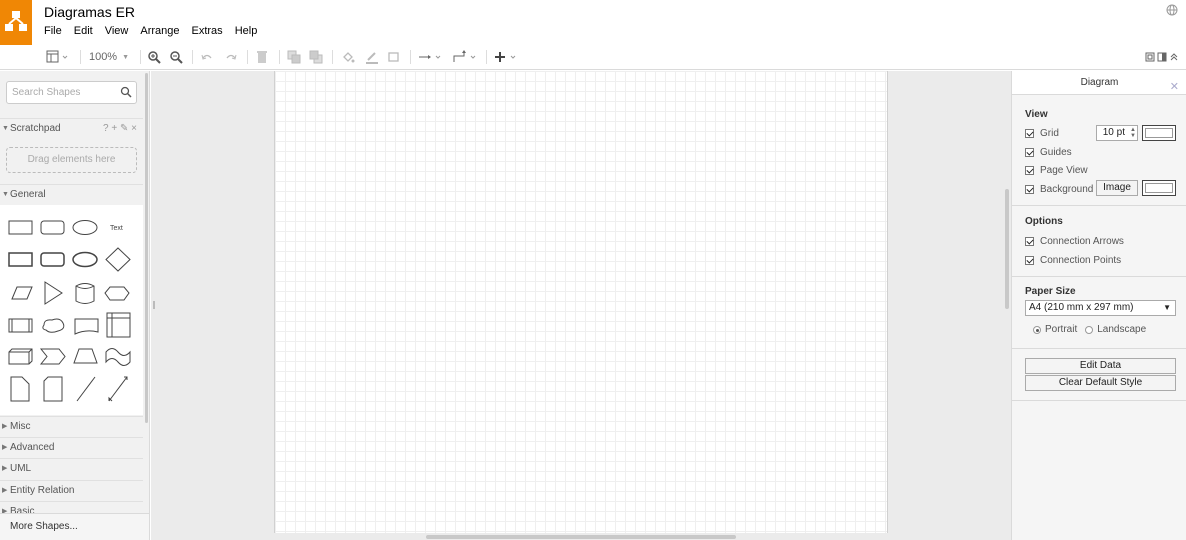  What do you see at coordinates (1167, 307) in the screenshot?
I see `chevron-down-icon: ▼` at bounding box center [1167, 307].